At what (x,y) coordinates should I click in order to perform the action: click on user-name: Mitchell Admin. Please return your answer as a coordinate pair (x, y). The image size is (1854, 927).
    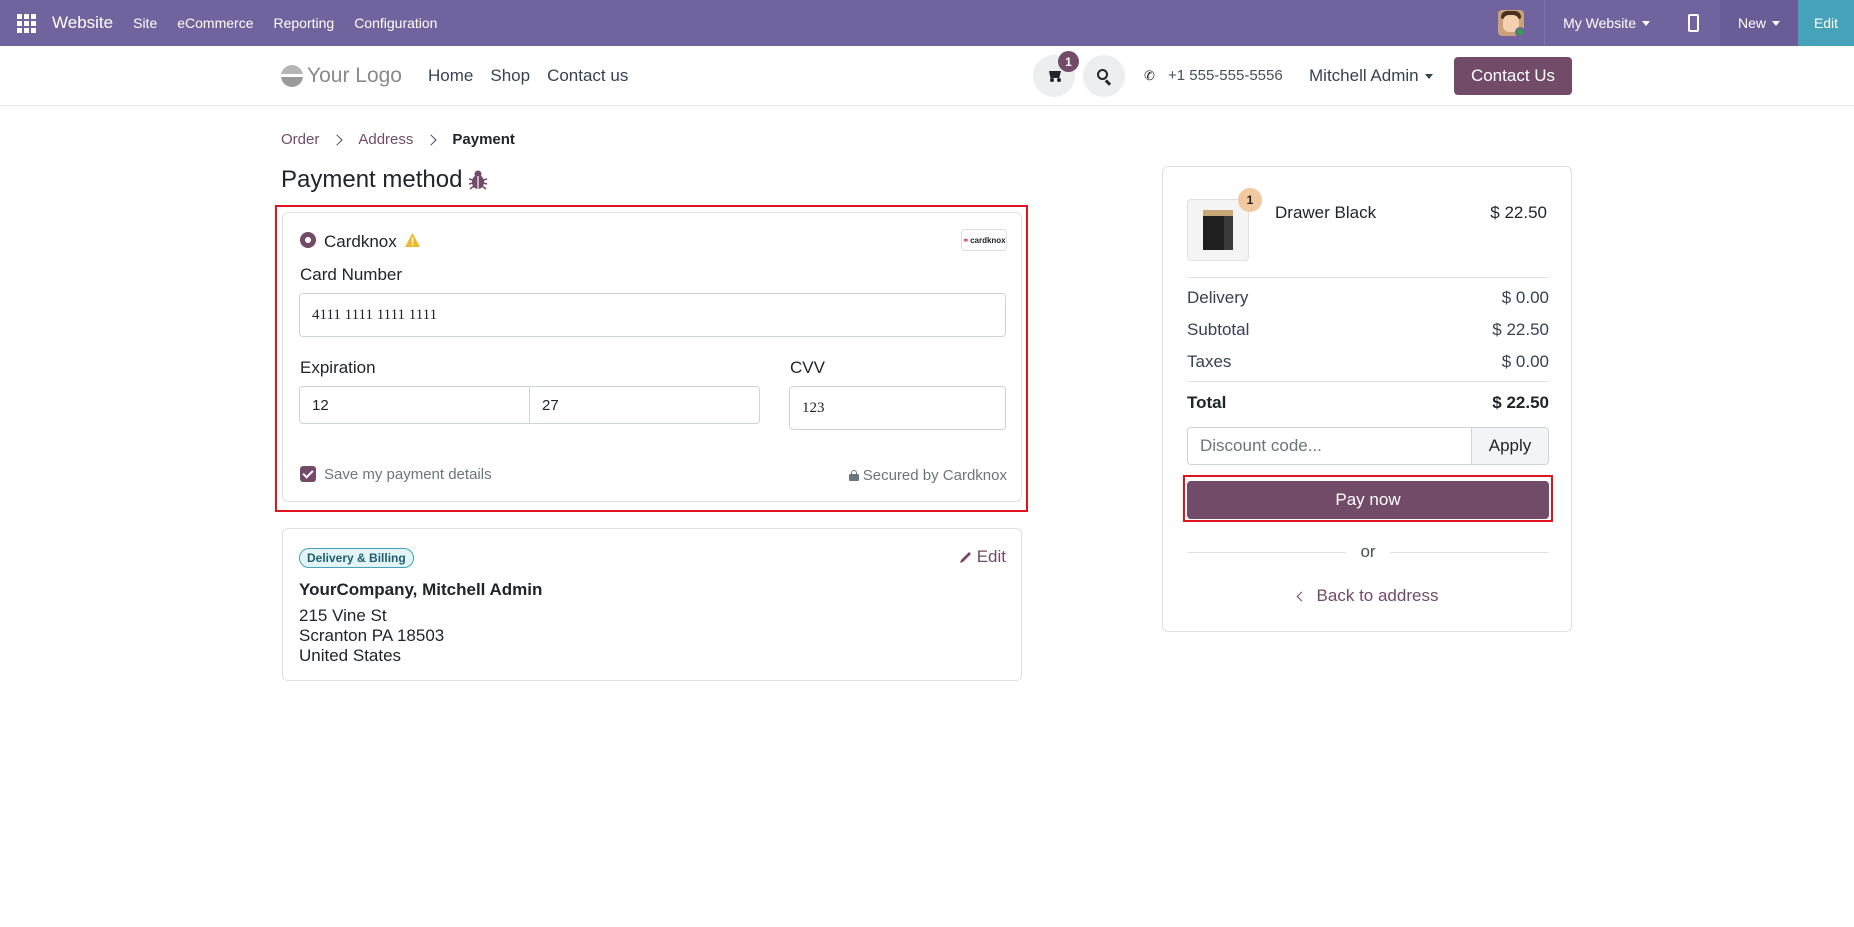
    Looking at the image, I should click on (1364, 75).